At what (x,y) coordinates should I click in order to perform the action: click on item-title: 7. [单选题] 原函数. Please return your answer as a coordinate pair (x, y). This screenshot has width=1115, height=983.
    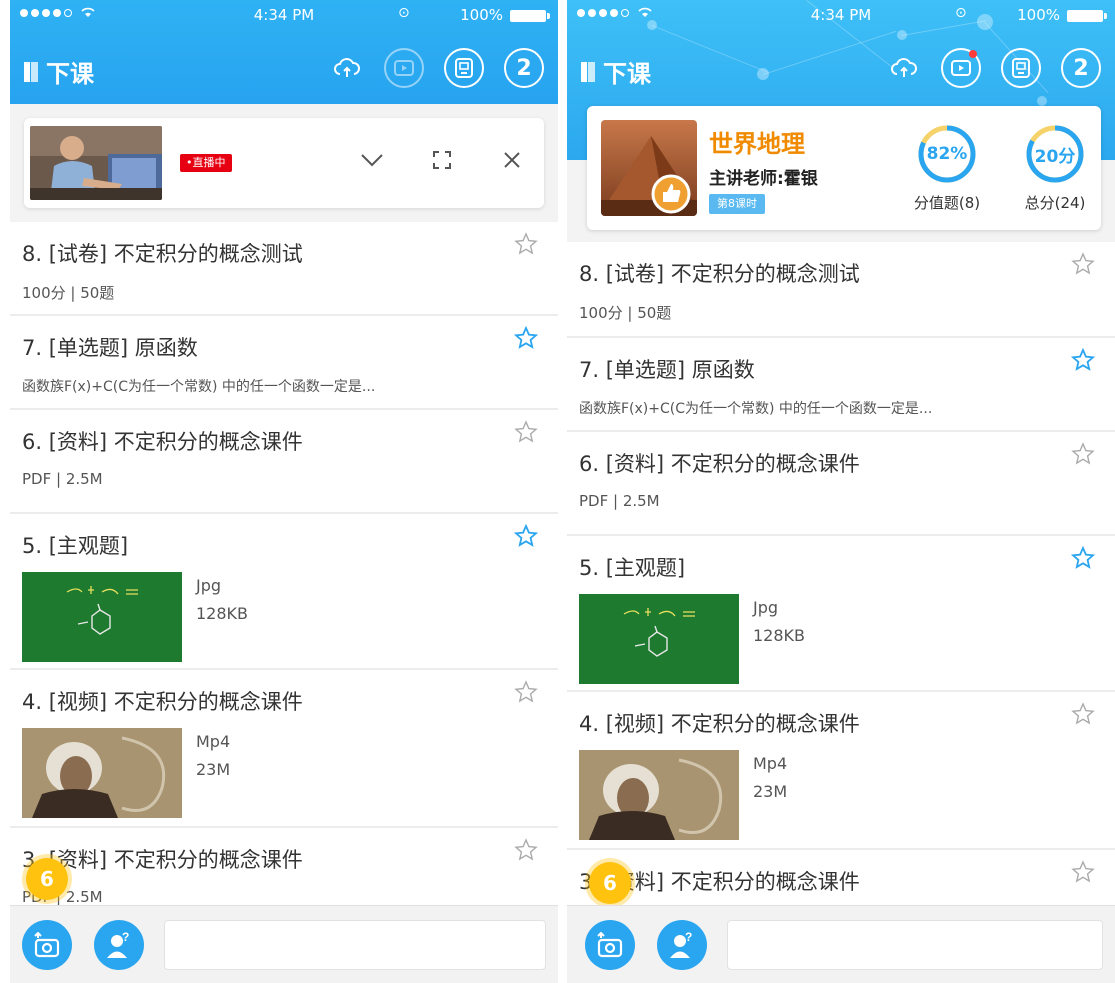
    Looking at the image, I should click on (110, 348).